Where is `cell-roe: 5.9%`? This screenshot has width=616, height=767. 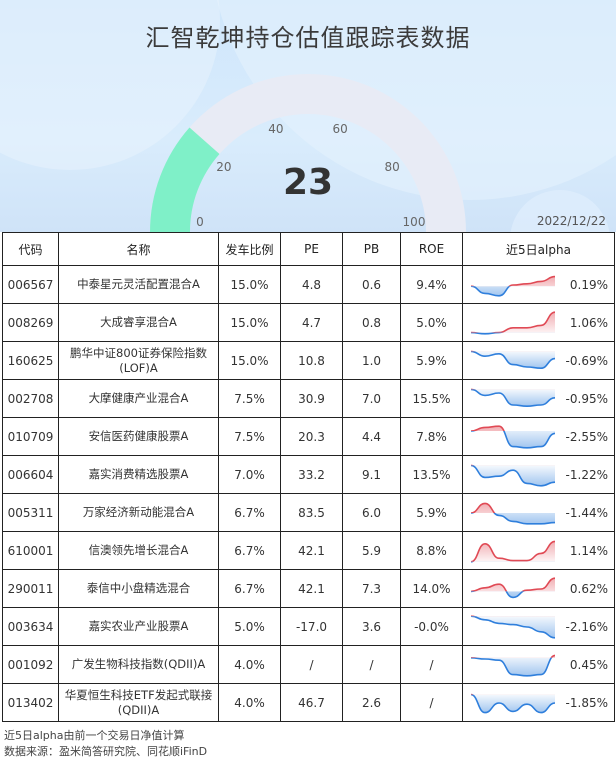
cell-roe: 5.9% is located at coordinates (431, 512).